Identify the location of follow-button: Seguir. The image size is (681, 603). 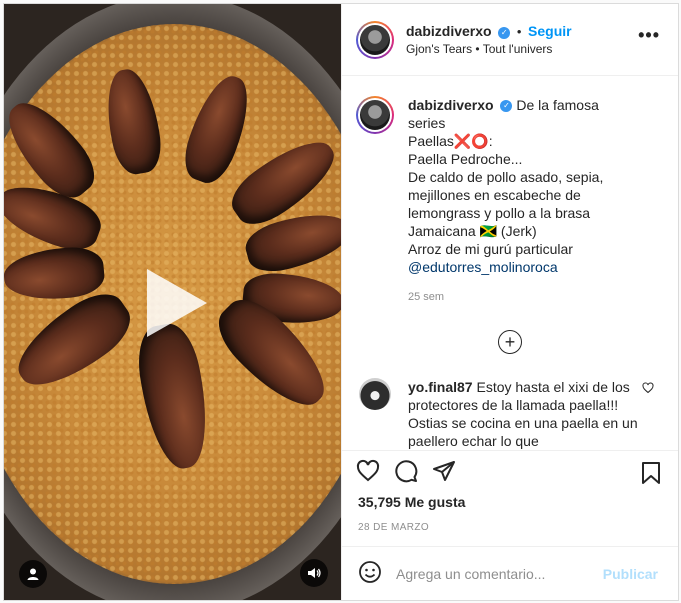
(550, 31).